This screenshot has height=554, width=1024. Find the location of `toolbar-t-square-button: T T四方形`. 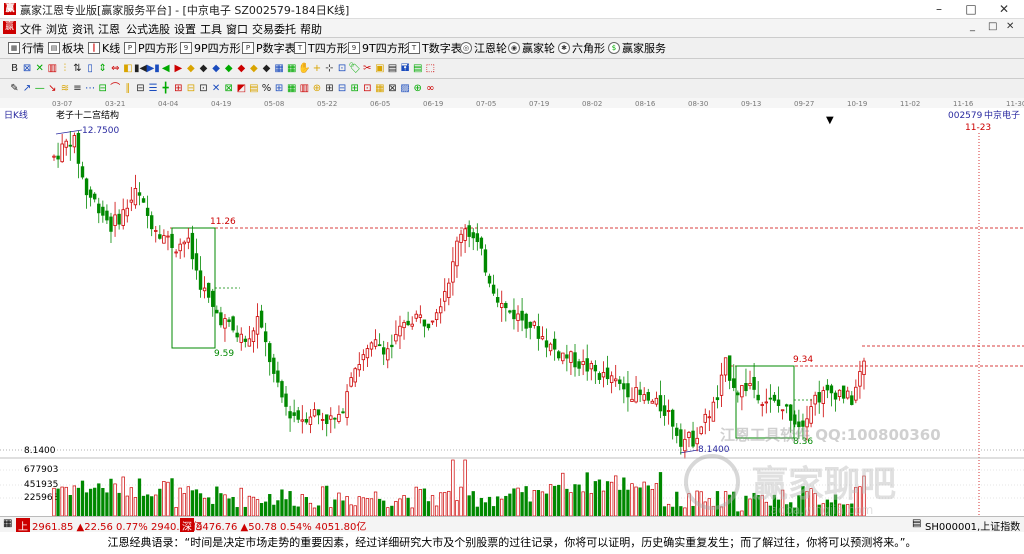

toolbar-t-square-button: T T四方形 is located at coordinates (321, 48).